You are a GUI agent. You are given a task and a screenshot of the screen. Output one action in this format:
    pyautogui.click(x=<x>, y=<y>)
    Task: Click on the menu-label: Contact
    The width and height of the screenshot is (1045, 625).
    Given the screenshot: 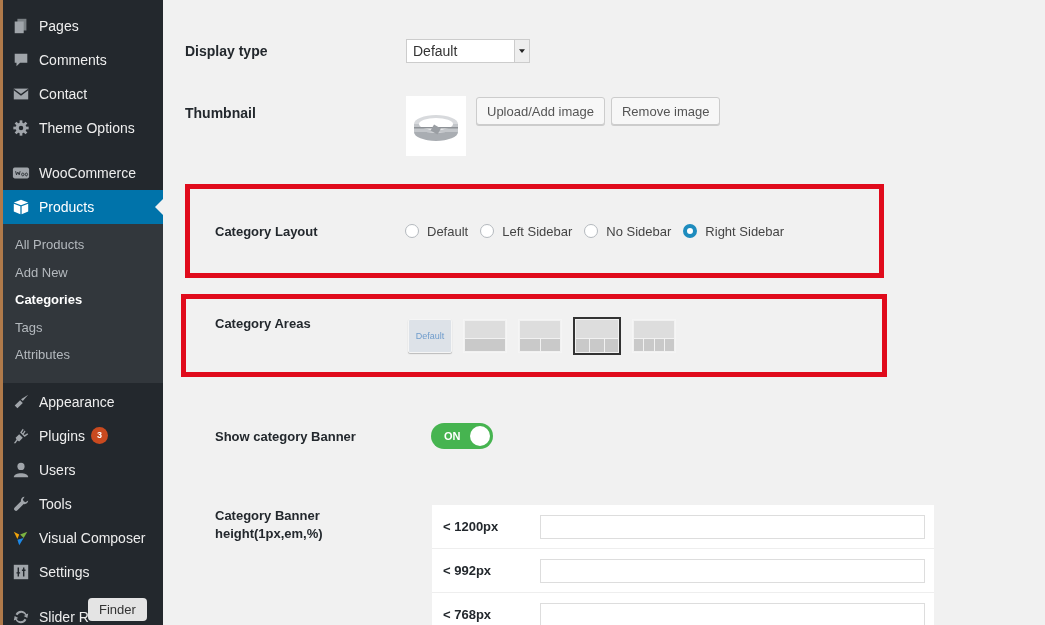 What is the action you would take?
    pyautogui.click(x=63, y=94)
    